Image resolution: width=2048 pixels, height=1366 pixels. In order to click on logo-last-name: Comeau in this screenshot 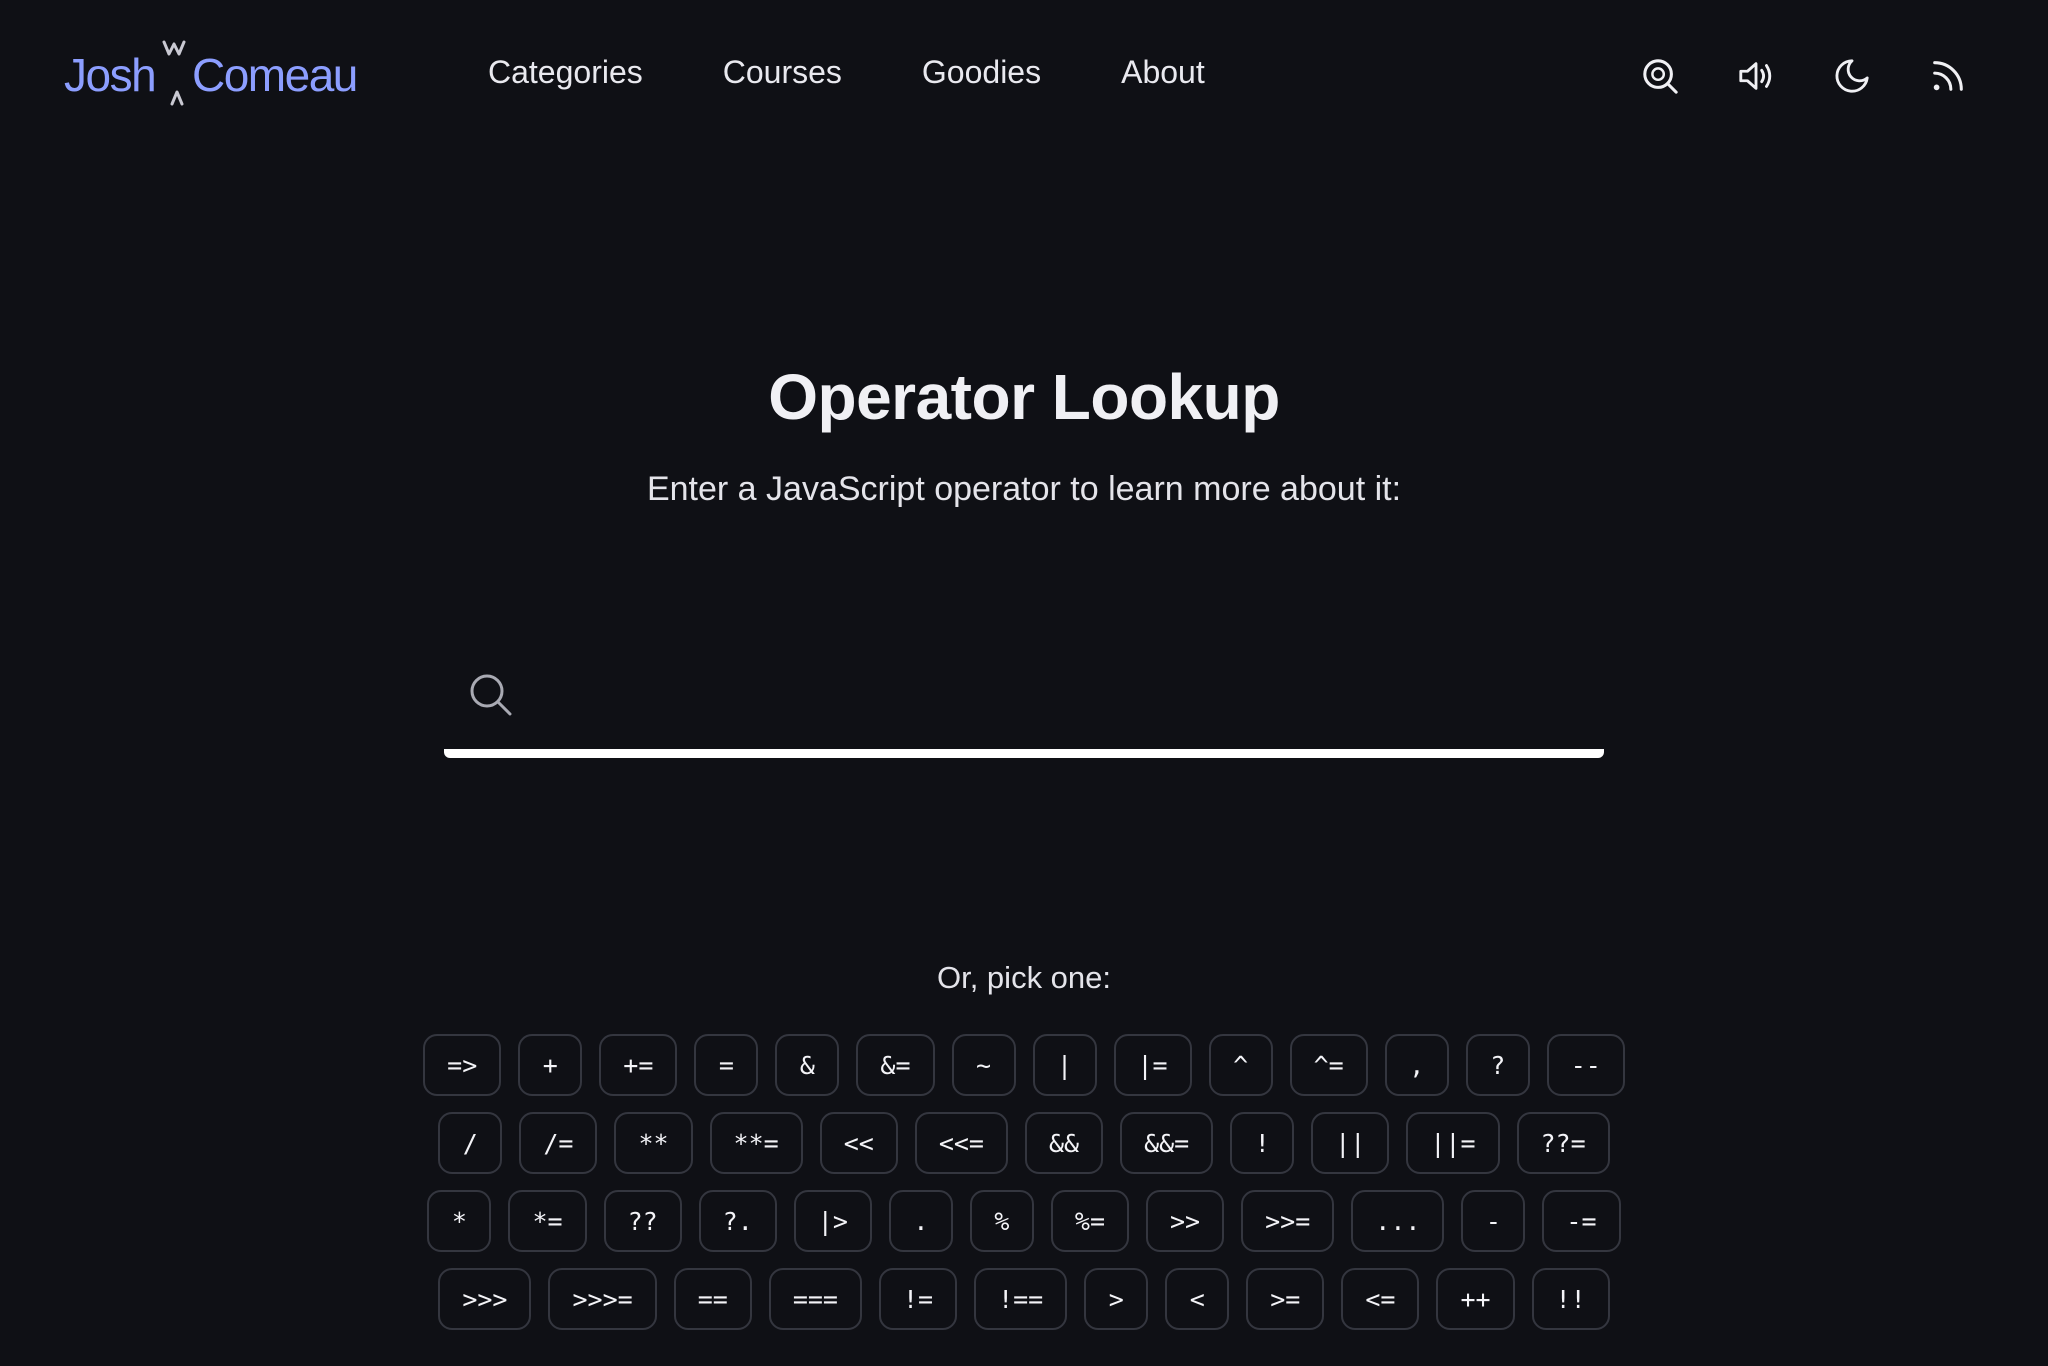, I will do `click(275, 75)`.